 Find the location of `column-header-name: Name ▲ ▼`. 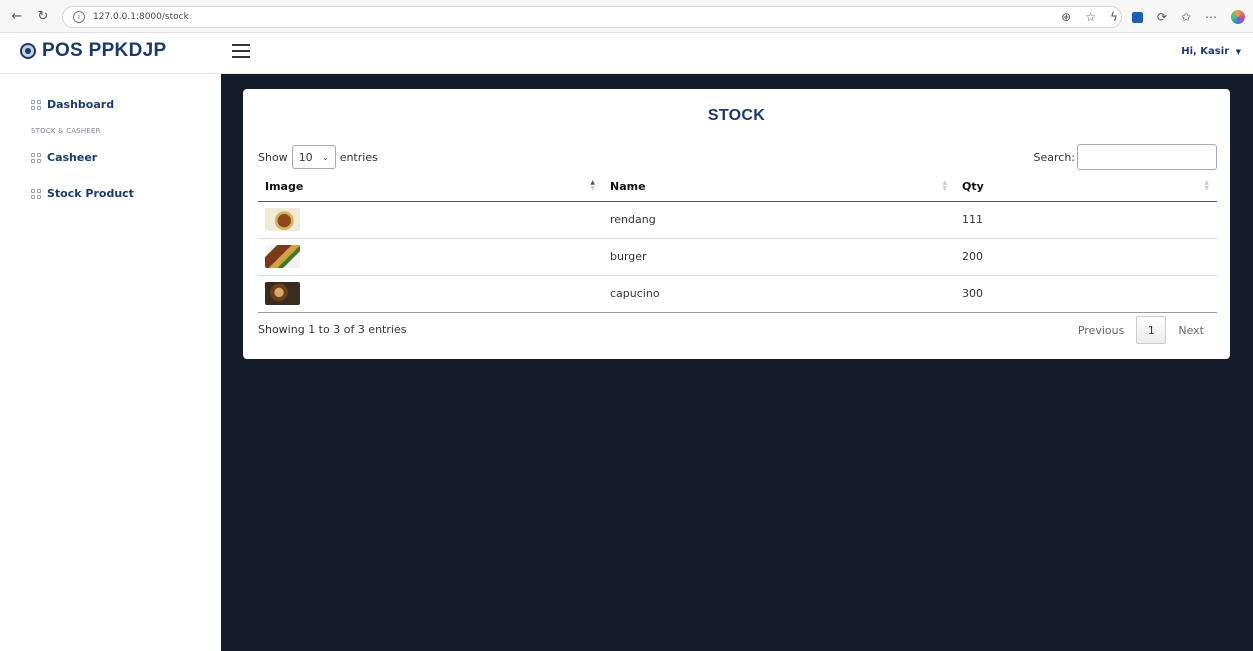

column-header-name: Name ▲ ▼ is located at coordinates (779, 187).